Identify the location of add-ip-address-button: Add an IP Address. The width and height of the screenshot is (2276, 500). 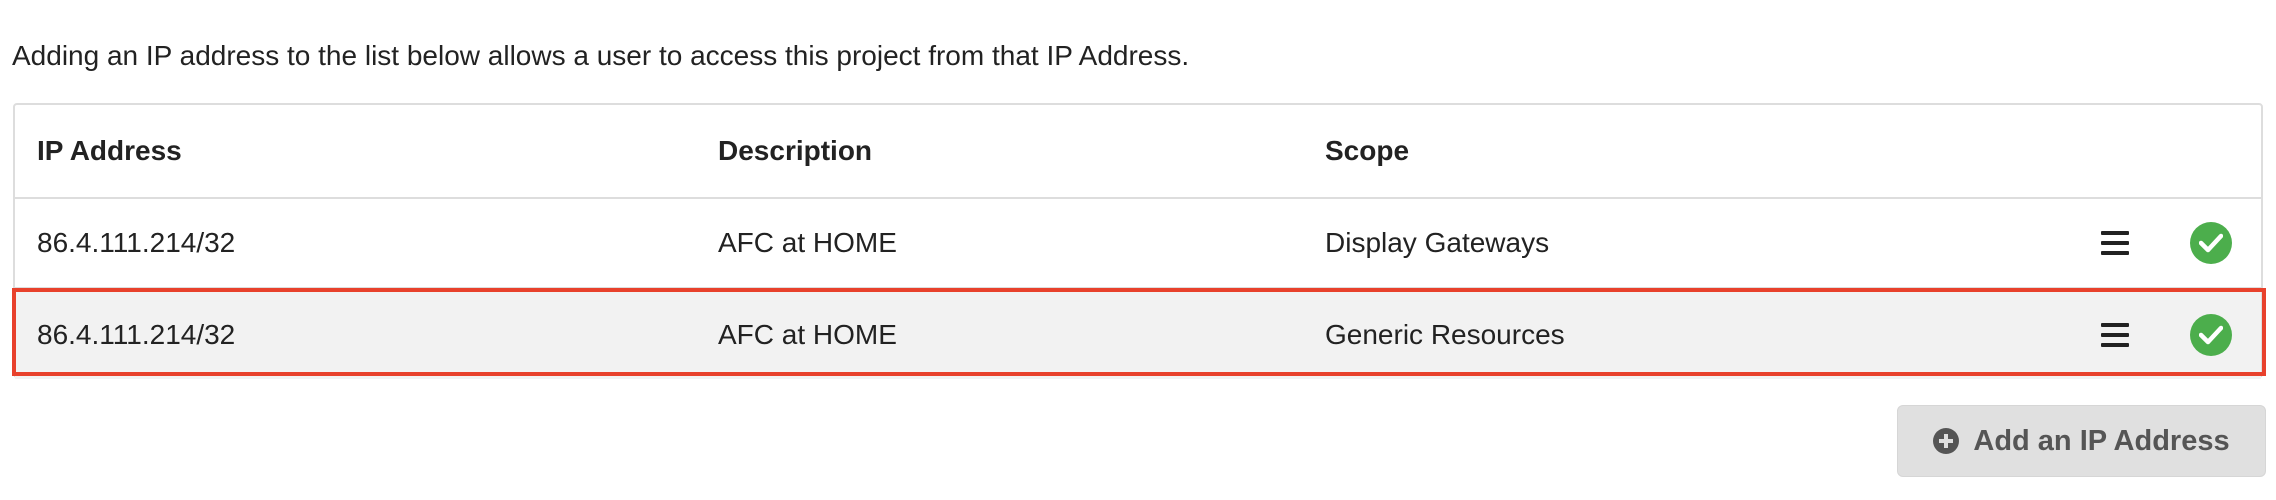
(2081, 441).